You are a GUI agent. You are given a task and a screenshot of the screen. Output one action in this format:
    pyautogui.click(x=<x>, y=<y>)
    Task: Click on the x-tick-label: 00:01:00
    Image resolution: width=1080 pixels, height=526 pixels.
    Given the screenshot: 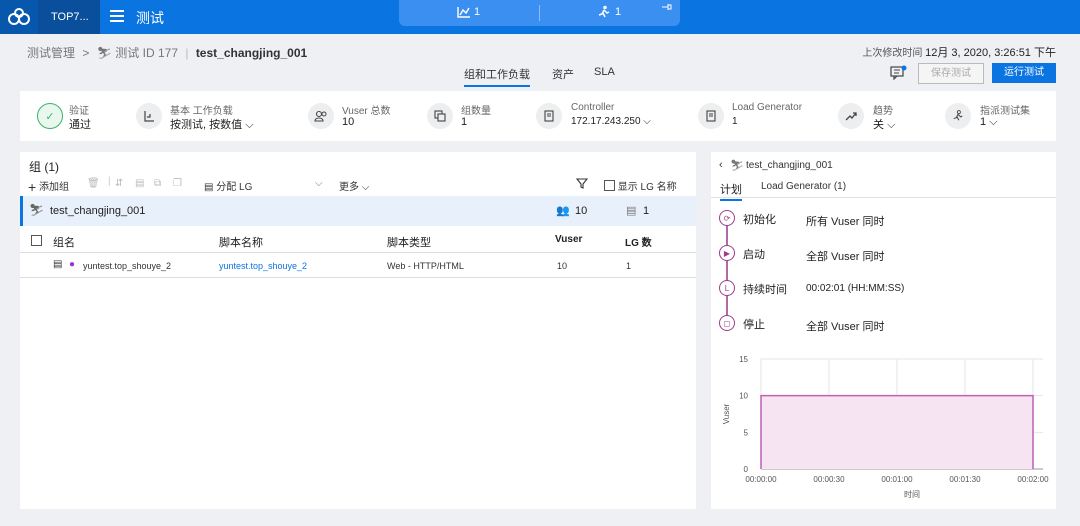 What is the action you would take?
    pyautogui.click(x=897, y=479)
    